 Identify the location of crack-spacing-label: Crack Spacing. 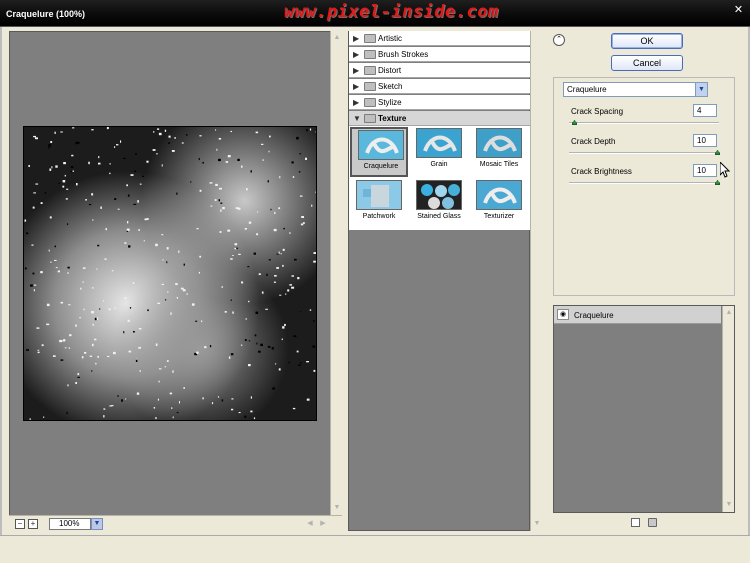
(597, 111).